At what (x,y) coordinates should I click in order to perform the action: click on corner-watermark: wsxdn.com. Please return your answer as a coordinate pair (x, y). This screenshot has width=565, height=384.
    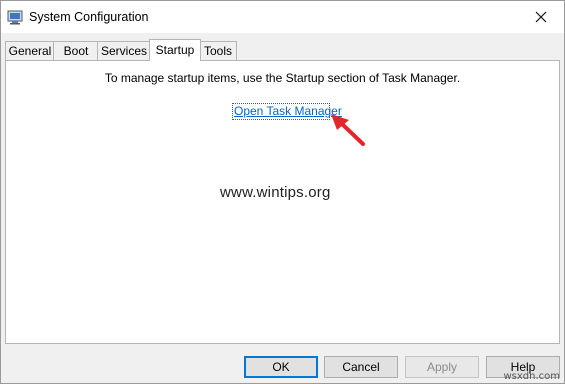
    Looking at the image, I should click on (531, 376).